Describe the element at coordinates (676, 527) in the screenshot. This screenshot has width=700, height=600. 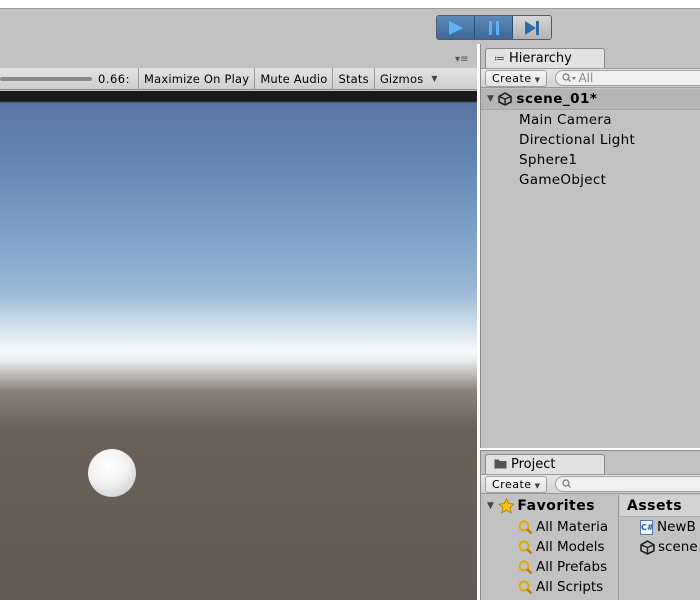
I see `asset-item-script-label: NewB` at that location.